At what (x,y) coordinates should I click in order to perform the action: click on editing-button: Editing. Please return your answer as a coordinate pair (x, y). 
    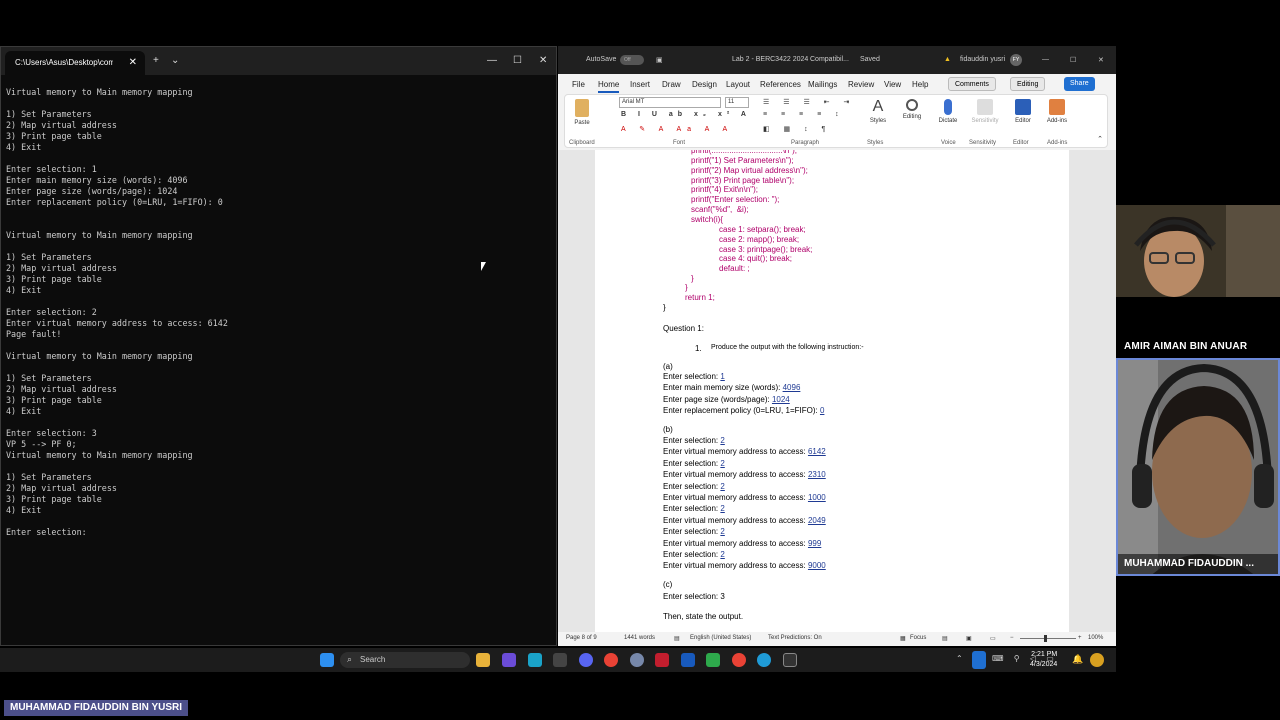
    Looking at the image, I should click on (912, 108).